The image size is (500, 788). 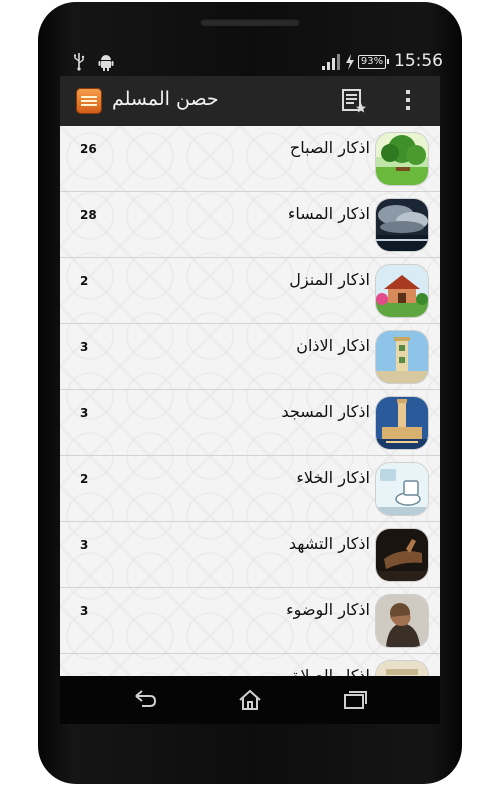 I want to click on back-icon, so click(x=145, y=700).